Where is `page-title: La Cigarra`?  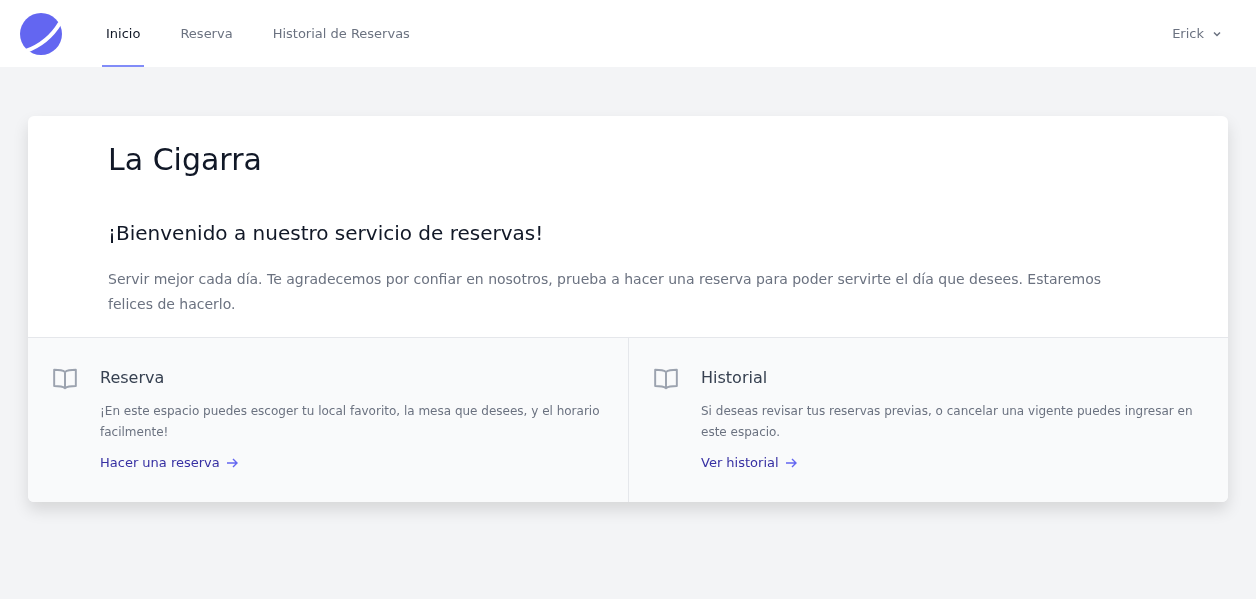 page-title: La Cigarra is located at coordinates (185, 159).